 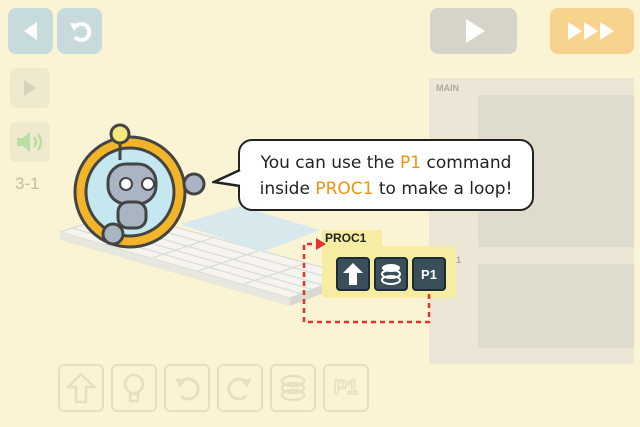 I want to click on bubble-proc1: PROC1, so click(x=344, y=189).